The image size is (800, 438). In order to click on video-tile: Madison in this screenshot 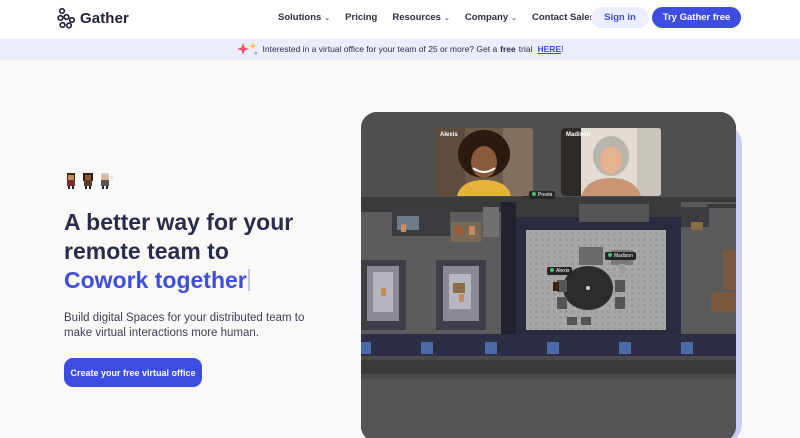, I will do `click(611, 162)`.